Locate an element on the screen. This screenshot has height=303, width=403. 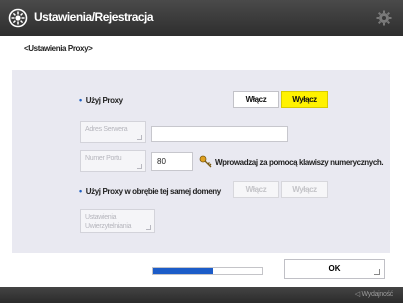
status-bar: ◁ Wydajność is located at coordinates (201, 295).